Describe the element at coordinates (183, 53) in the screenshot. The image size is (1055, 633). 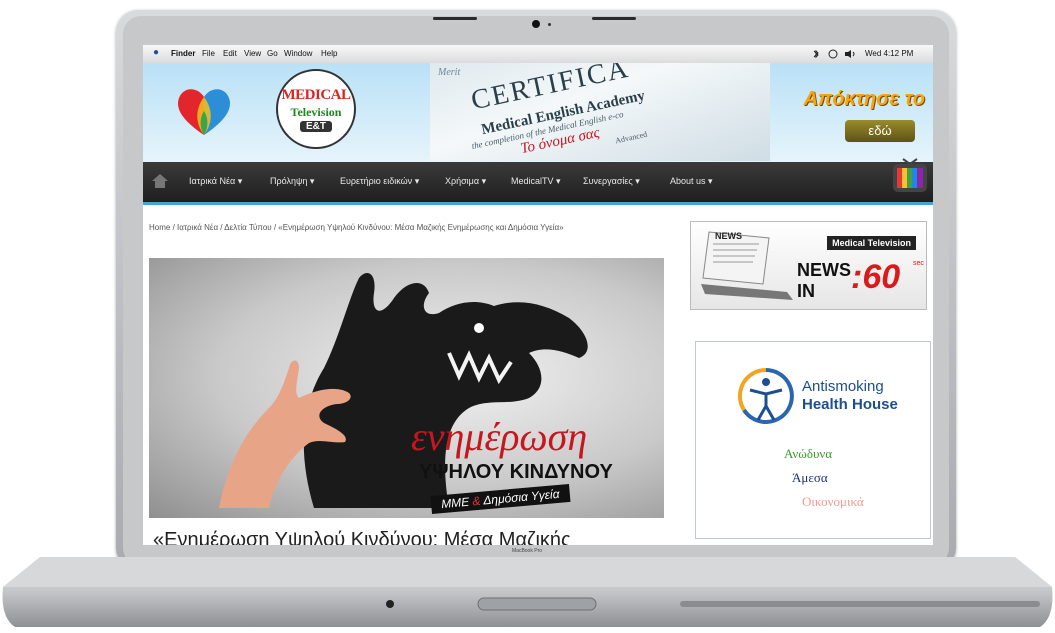
I see `menu-finder: Finder` at that location.